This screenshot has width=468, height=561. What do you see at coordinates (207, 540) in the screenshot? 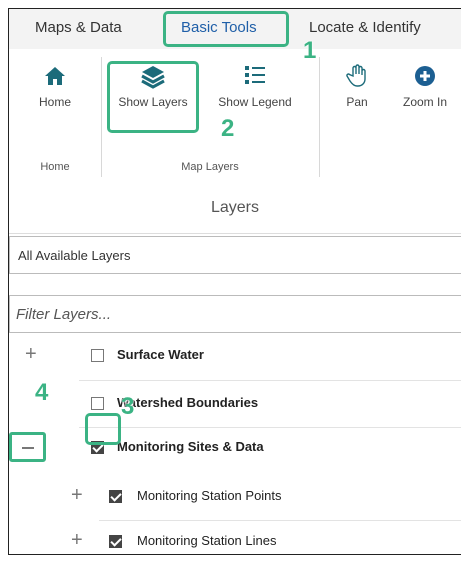
I see `layer-label: Monitoring Station Lines` at bounding box center [207, 540].